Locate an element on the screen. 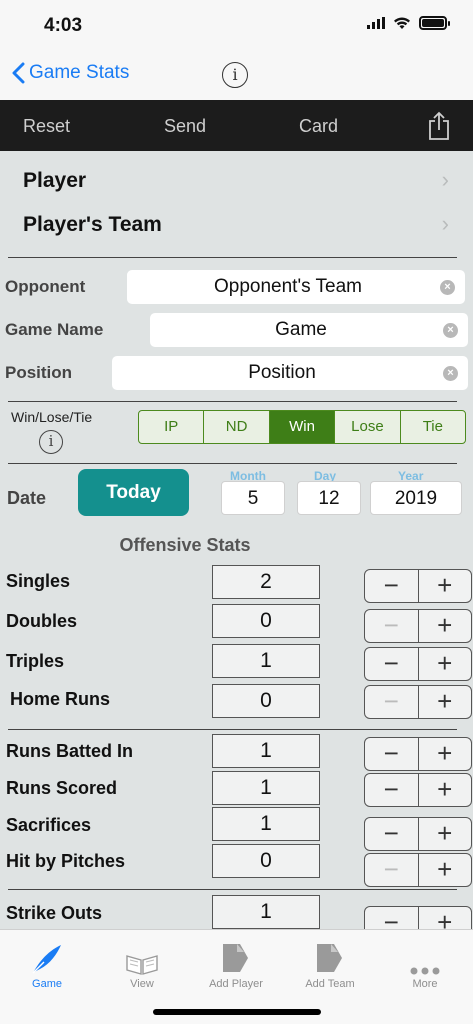 The height and width of the screenshot is (1024, 473). runs-scored-label: Runs Scored is located at coordinates (62, 788).